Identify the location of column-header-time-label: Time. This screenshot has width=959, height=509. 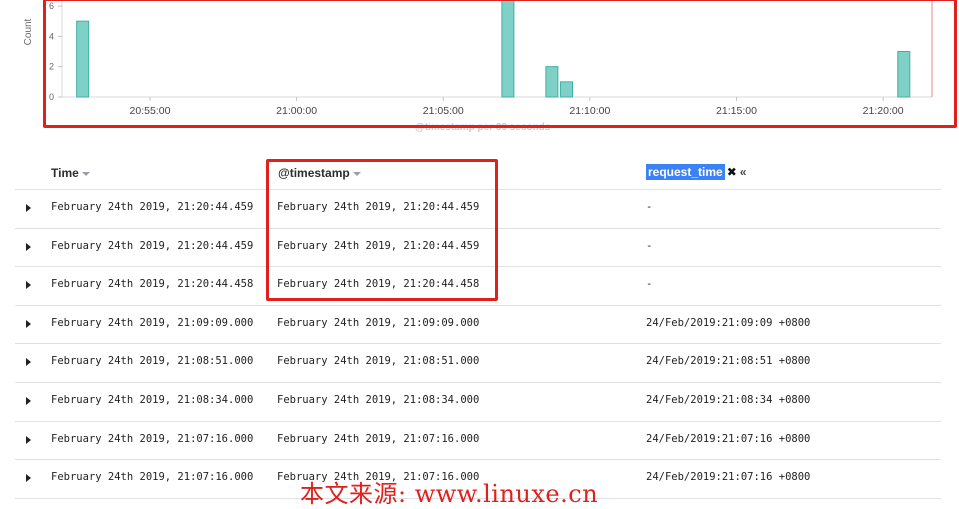
(65, 173).